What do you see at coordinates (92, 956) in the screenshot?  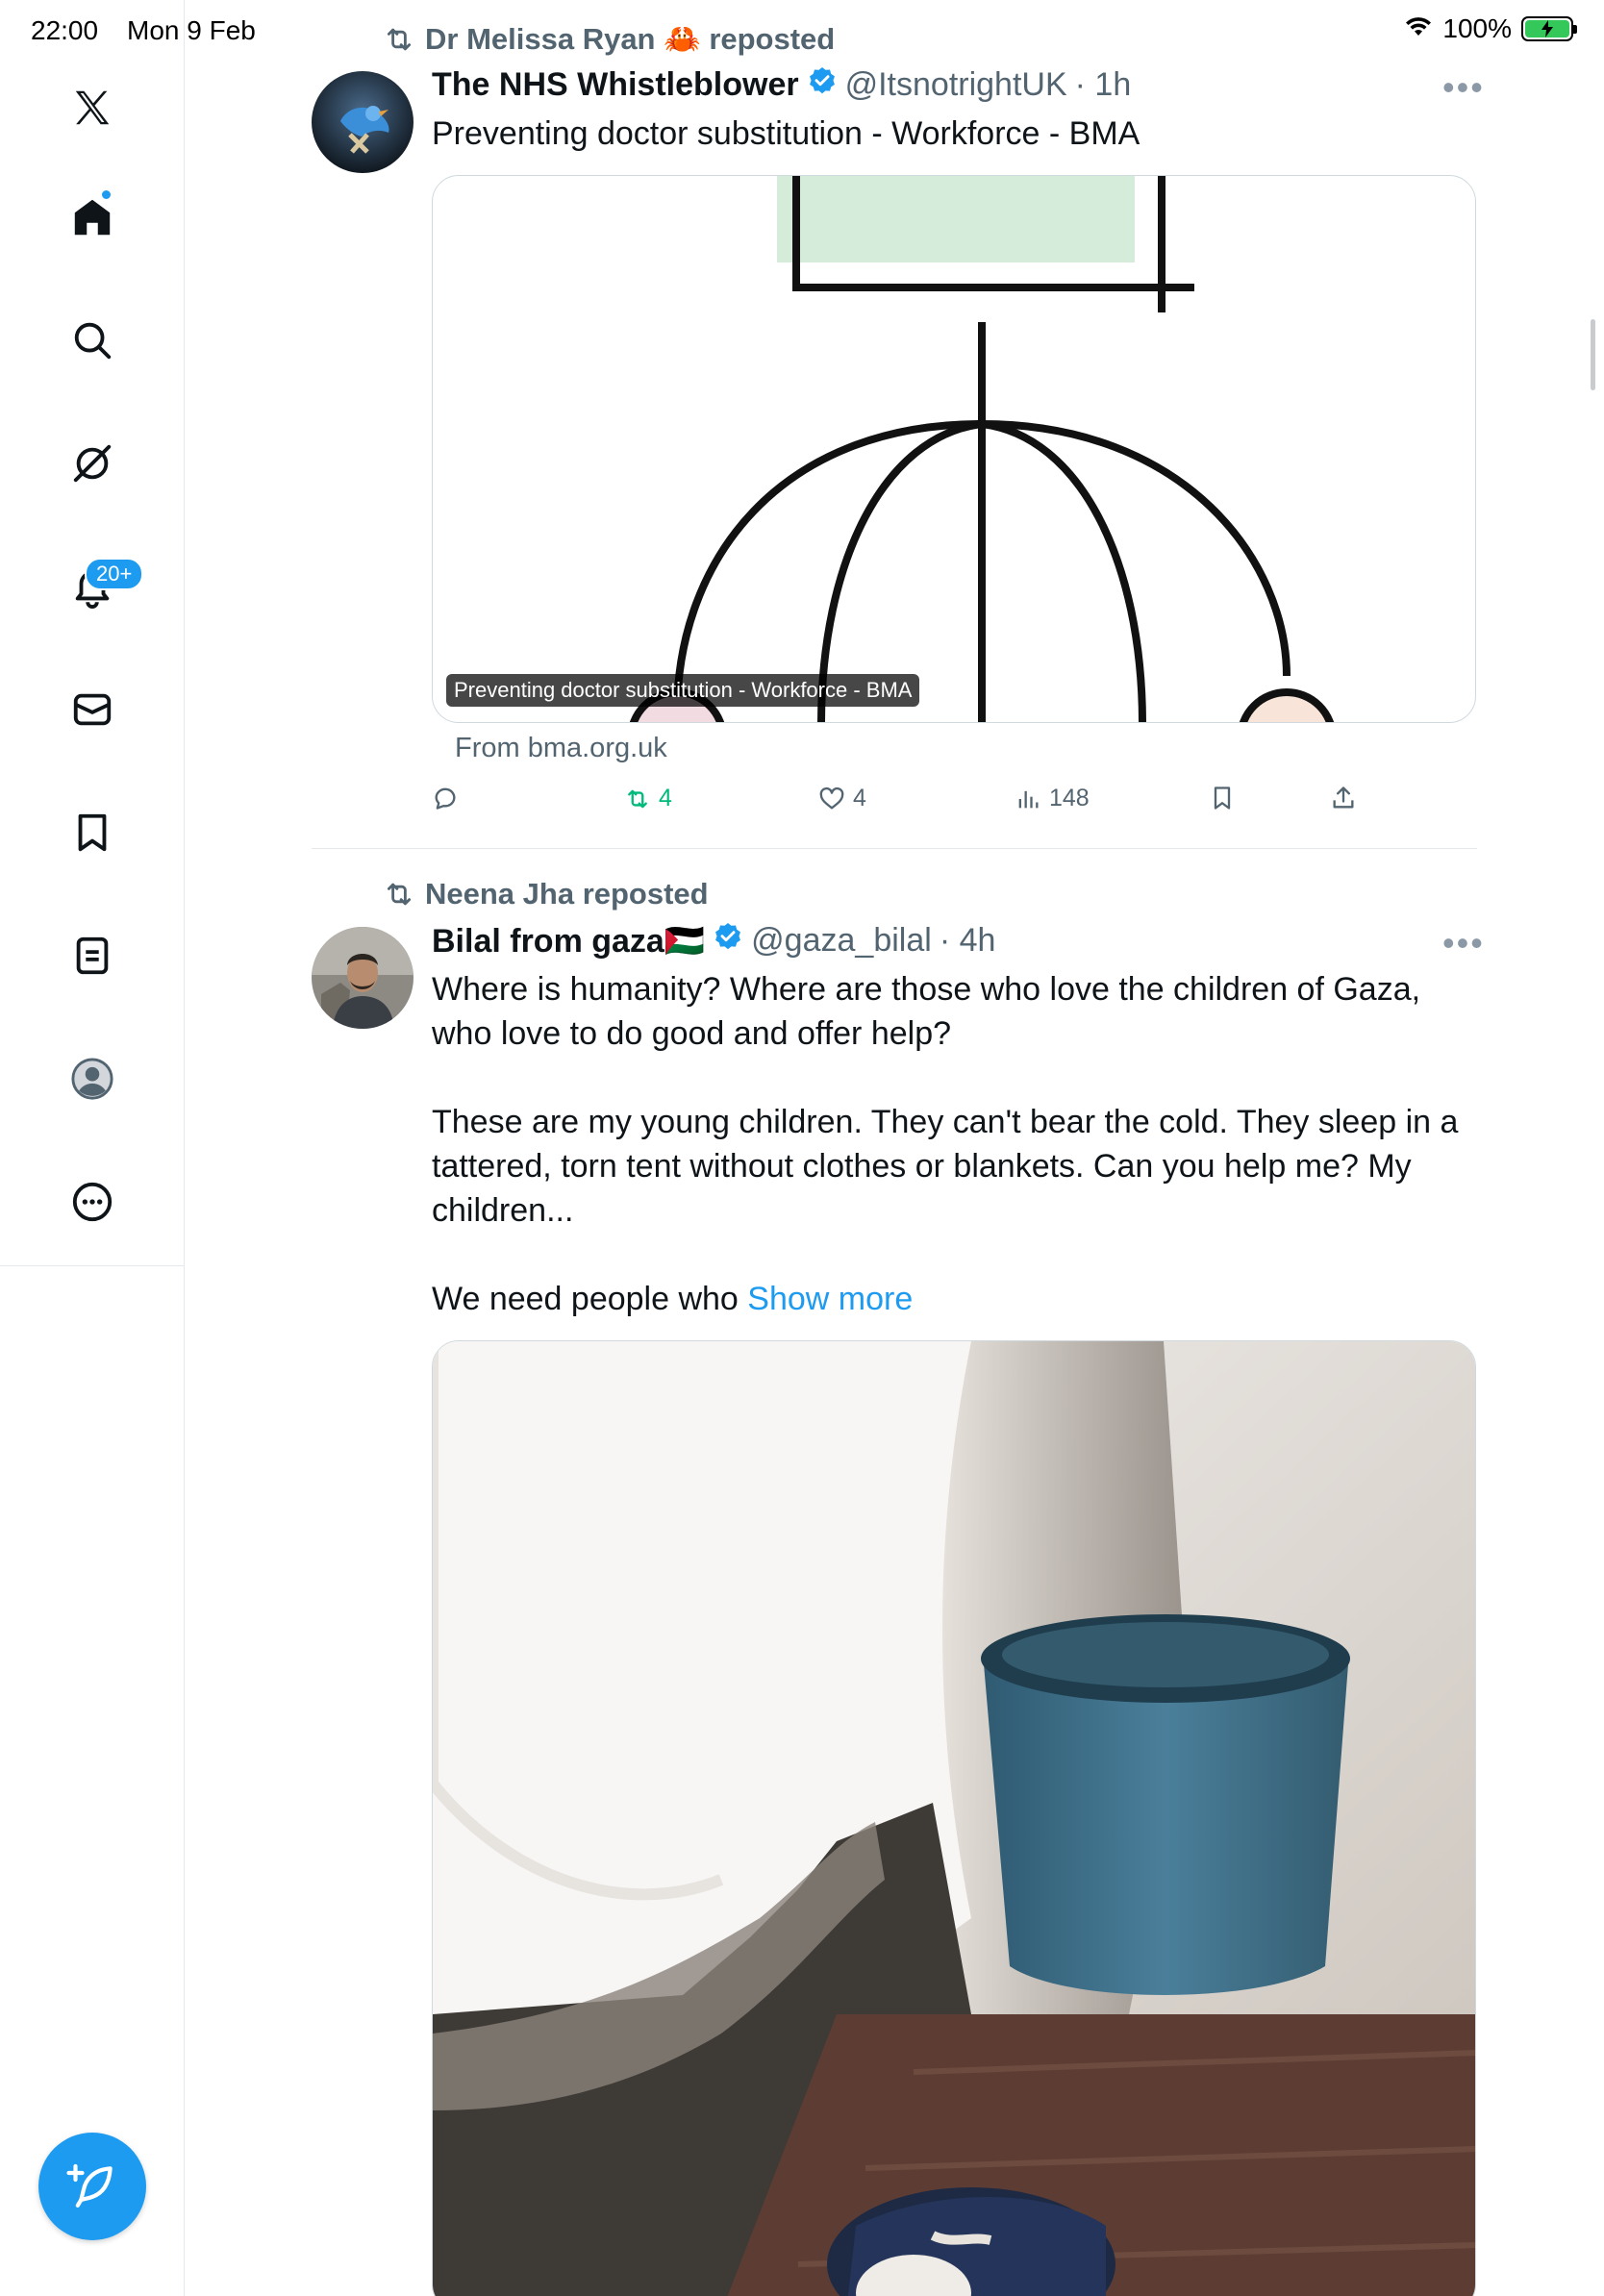 I see `list-icon` at bounding box center [92, 956].